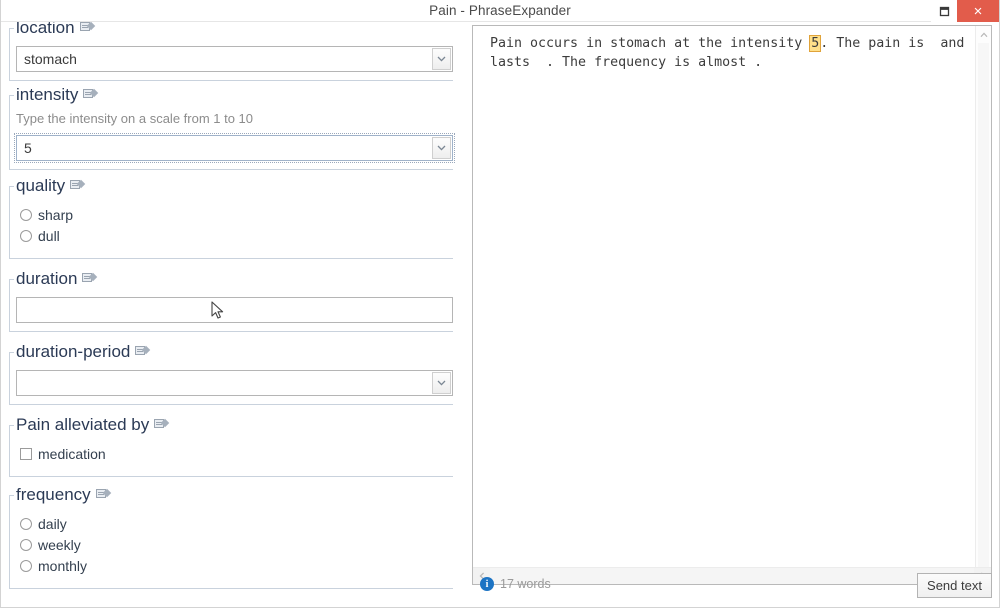  What do you see at coordinates (47, 29) in the screenshot?
I see `group-label-location: location` at bounding box center [47, 29].